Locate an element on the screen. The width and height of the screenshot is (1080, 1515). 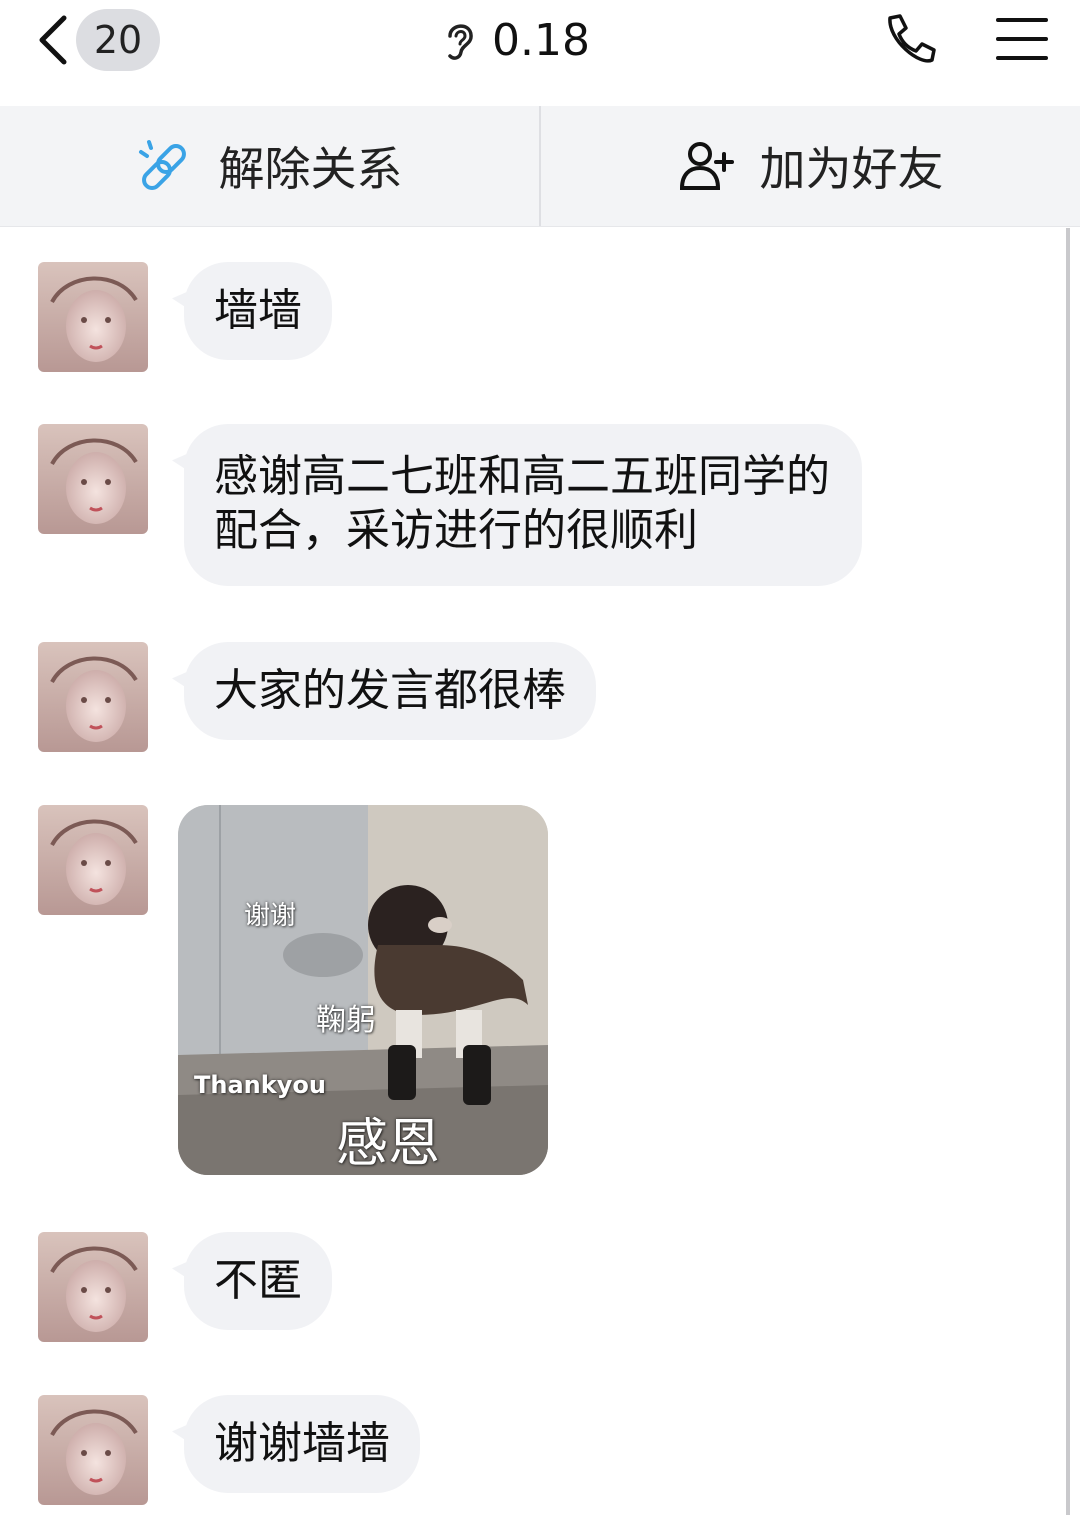
scrollbar is located at coordinates (1073, 871).